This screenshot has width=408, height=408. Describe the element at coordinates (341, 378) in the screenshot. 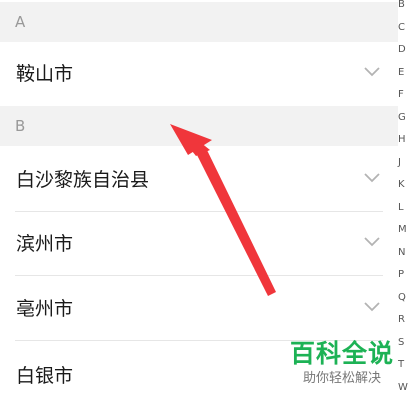

I see `watermark-subtitle: 助你轻松解决` at that location.